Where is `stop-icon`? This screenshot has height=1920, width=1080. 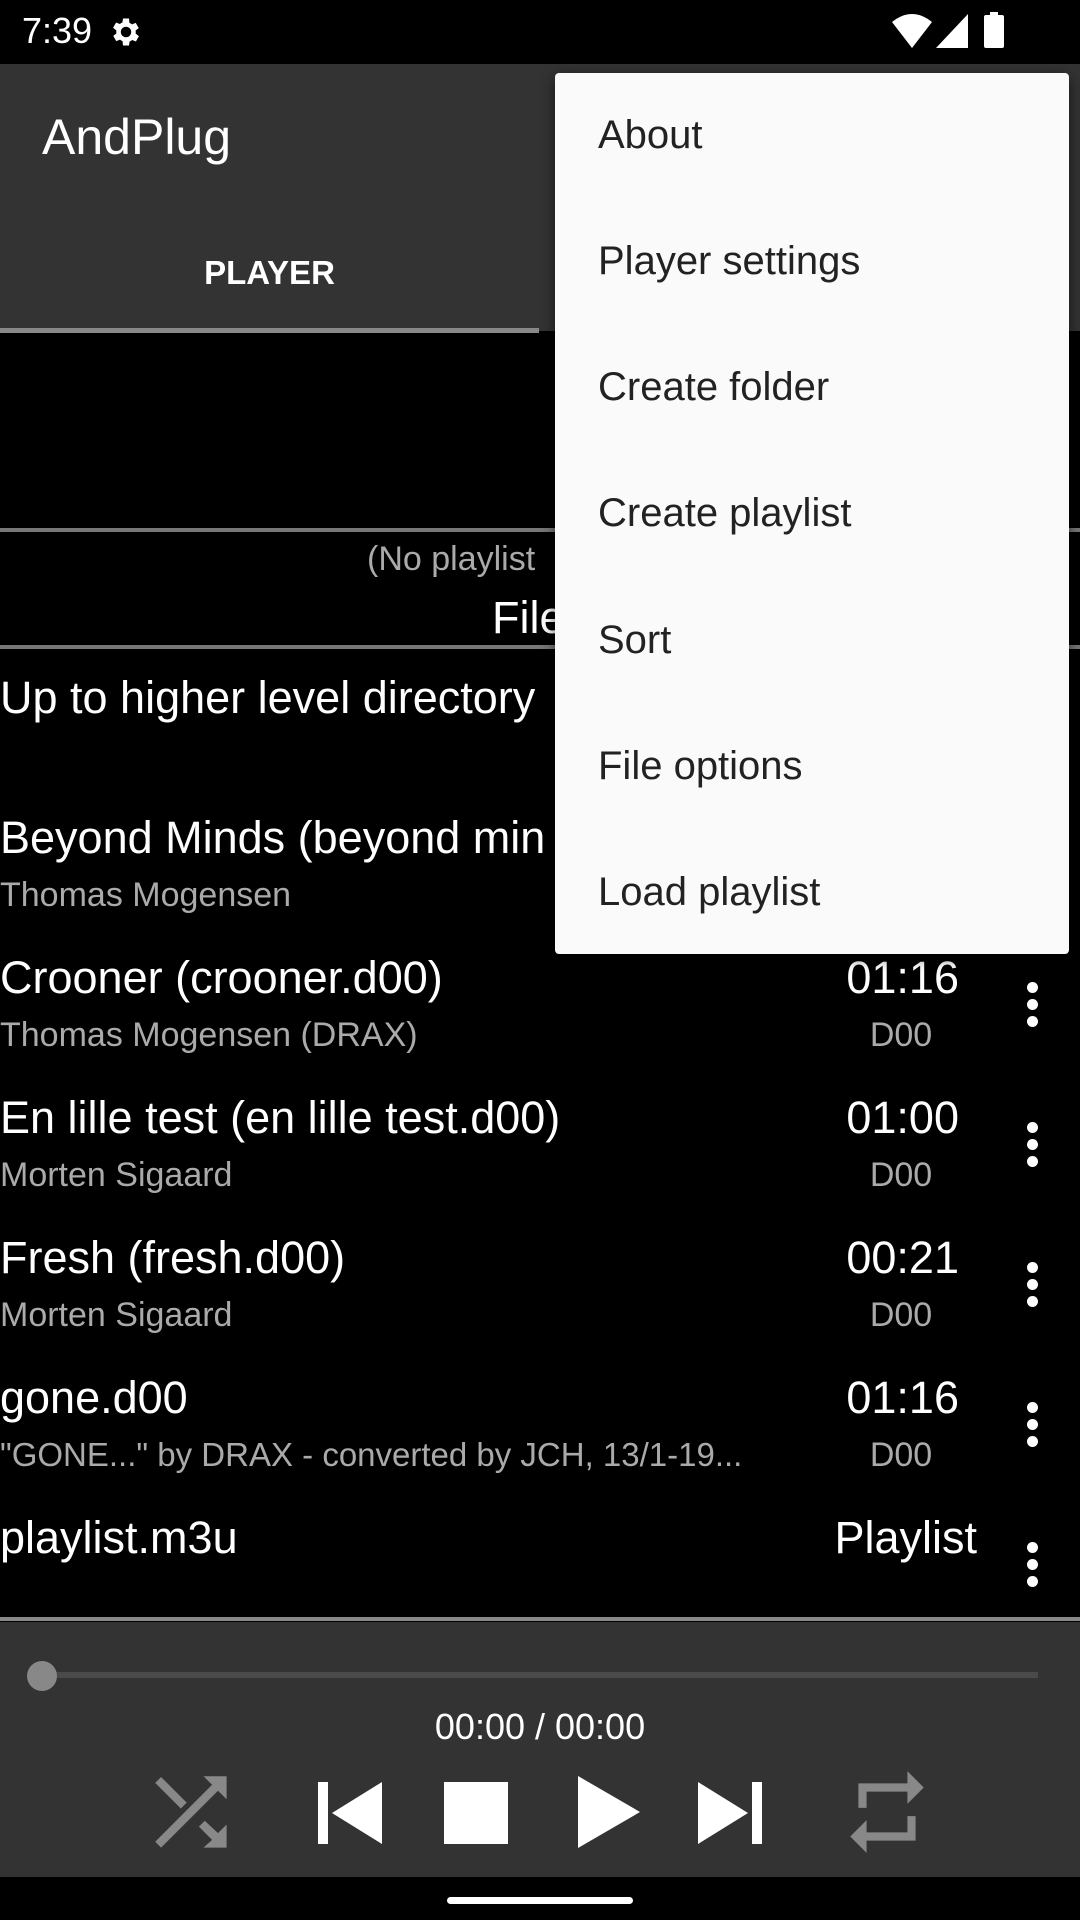 stop-icon is located at coordinates (476, 1813).